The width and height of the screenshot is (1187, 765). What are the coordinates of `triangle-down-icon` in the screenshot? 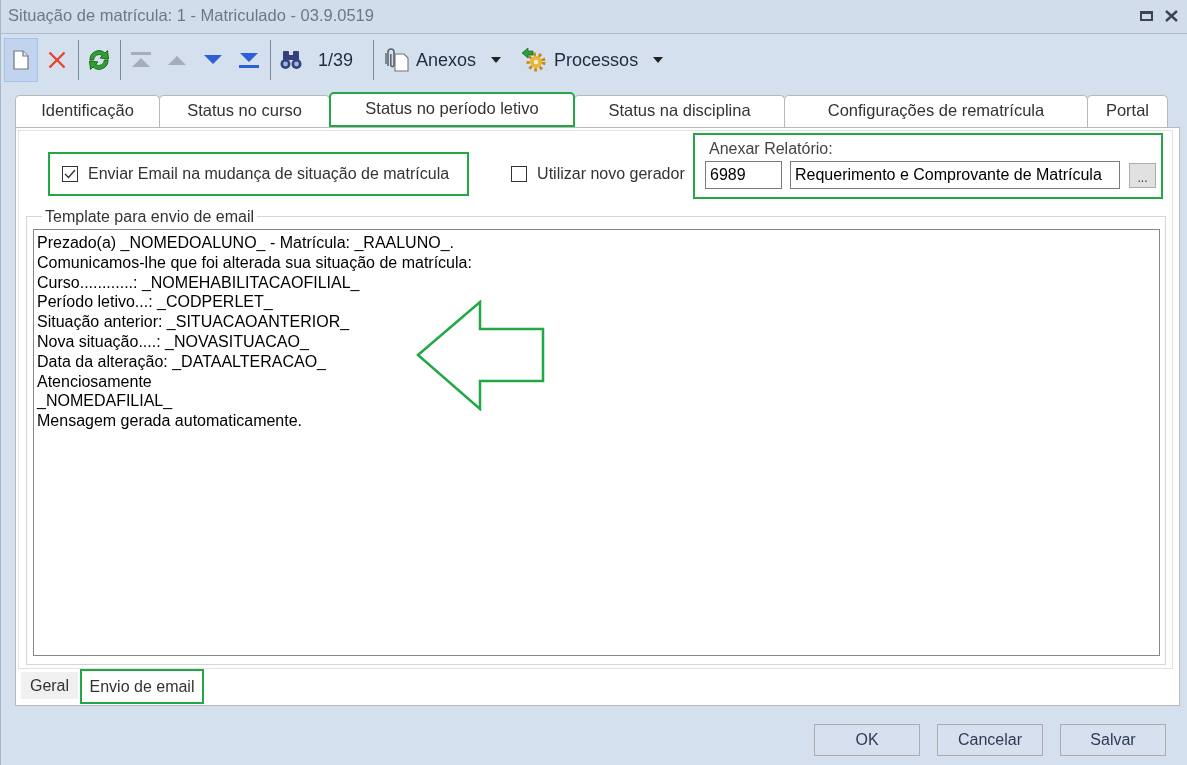 It's located at (213, 60).